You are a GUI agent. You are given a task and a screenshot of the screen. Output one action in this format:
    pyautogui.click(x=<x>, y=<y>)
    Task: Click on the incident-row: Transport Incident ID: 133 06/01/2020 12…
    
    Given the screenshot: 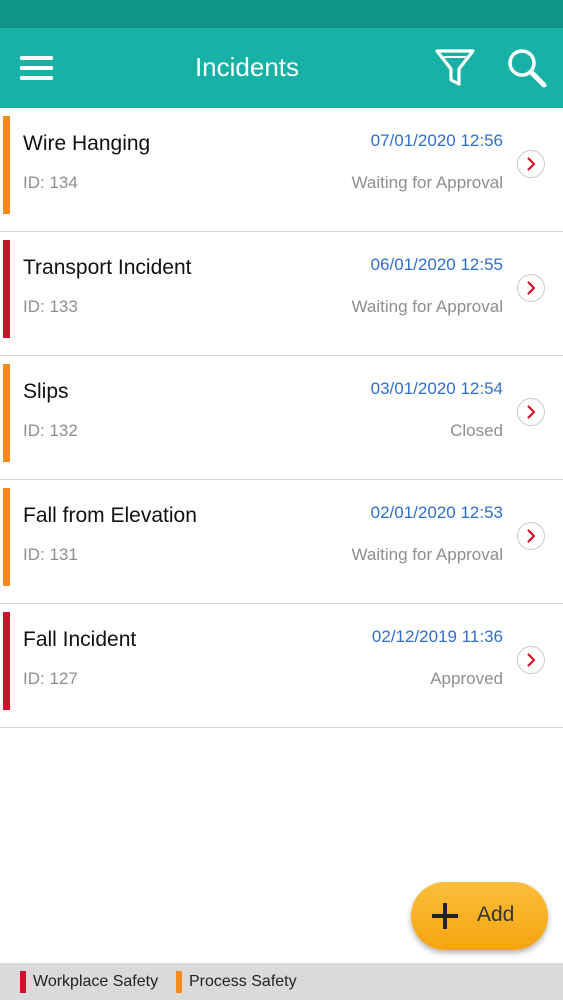 What is the action you would take?
    pyautogui.click(x=281, y=294)
    